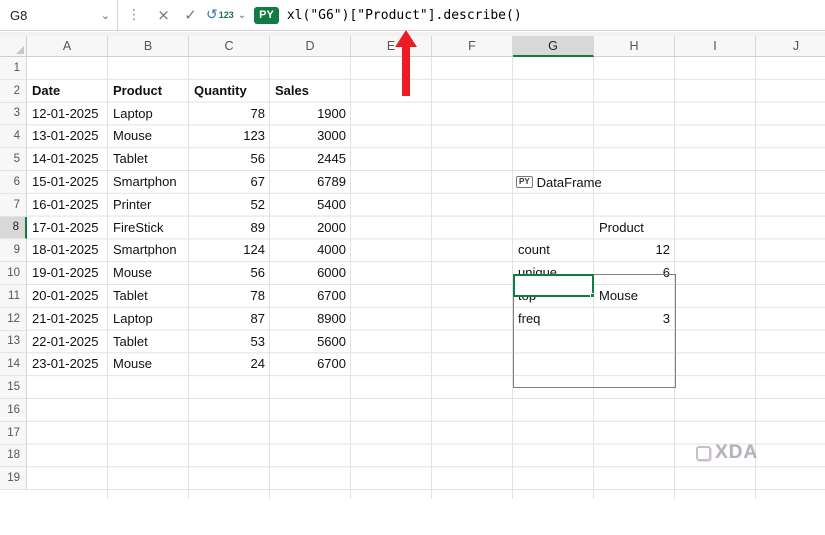  Describe the element at coordinates (67, 364) in the screenshot. I see `cell: 23-01-2025` at that location.